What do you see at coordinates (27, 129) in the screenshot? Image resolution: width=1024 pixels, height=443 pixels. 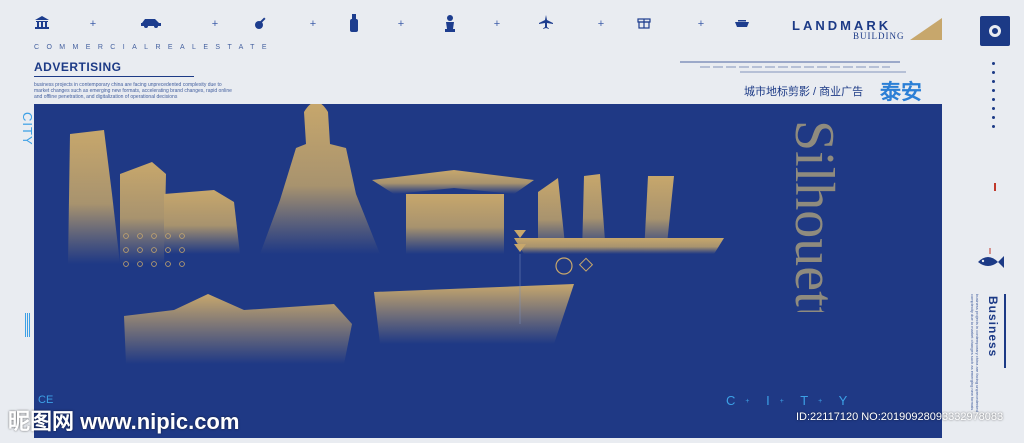 I see `city-vertical-label: CITY` at bounding box center [27, 129].